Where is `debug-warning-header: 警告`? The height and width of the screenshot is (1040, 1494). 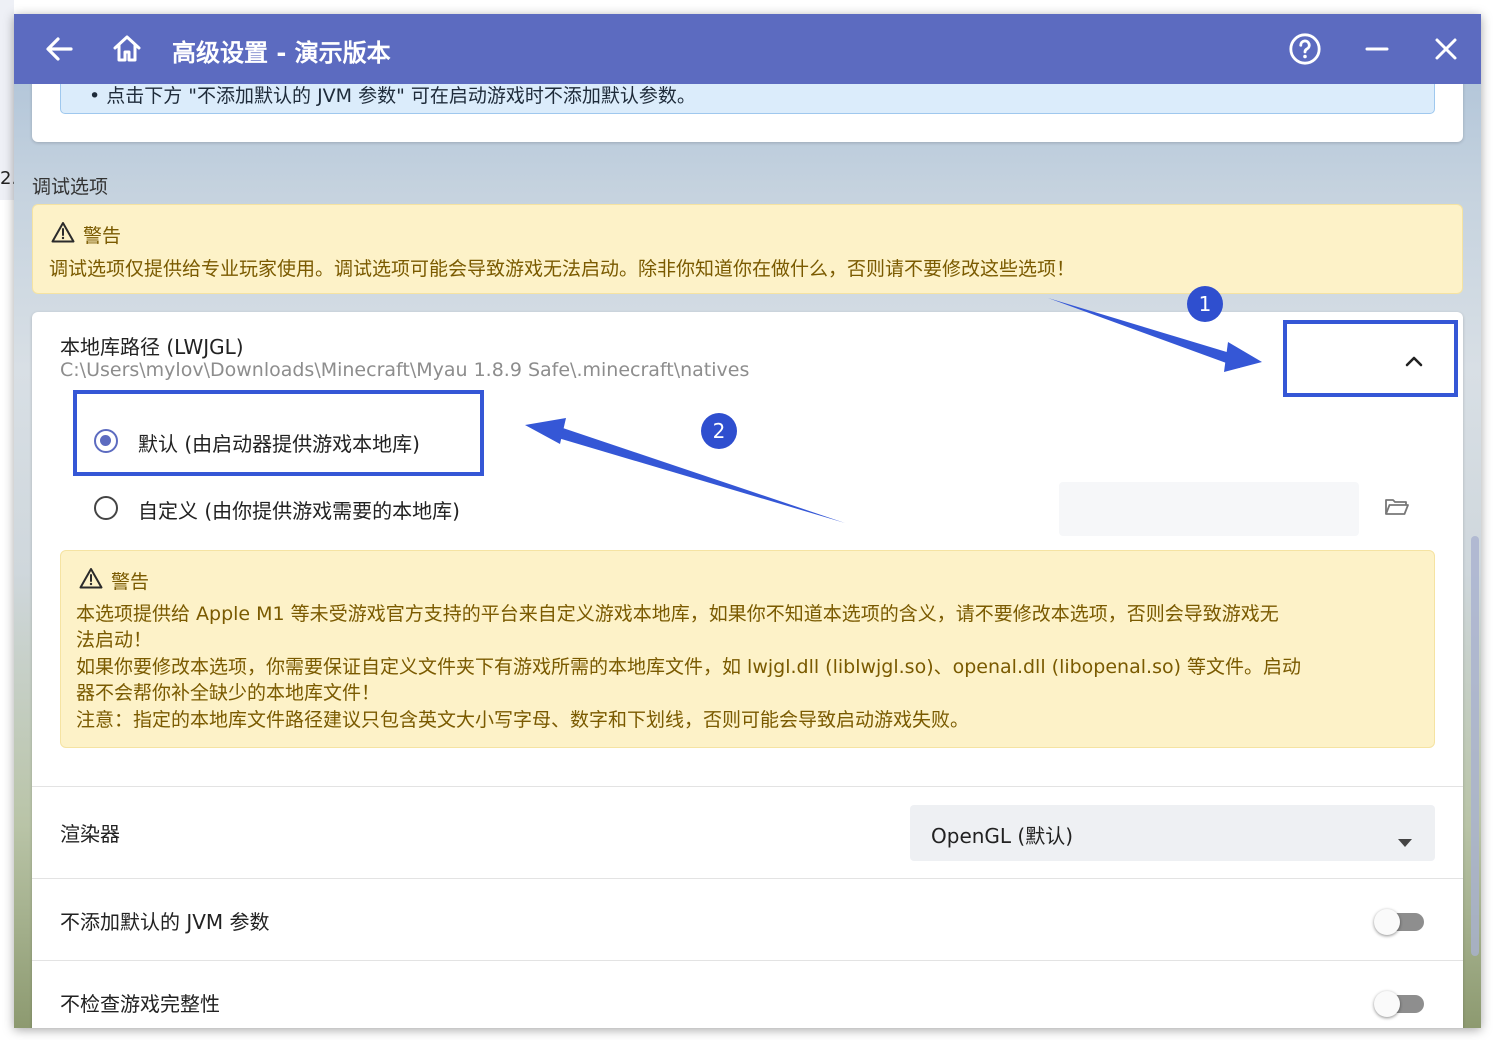
debug-warning-header: 警告 is located at coordinates (86, 235).